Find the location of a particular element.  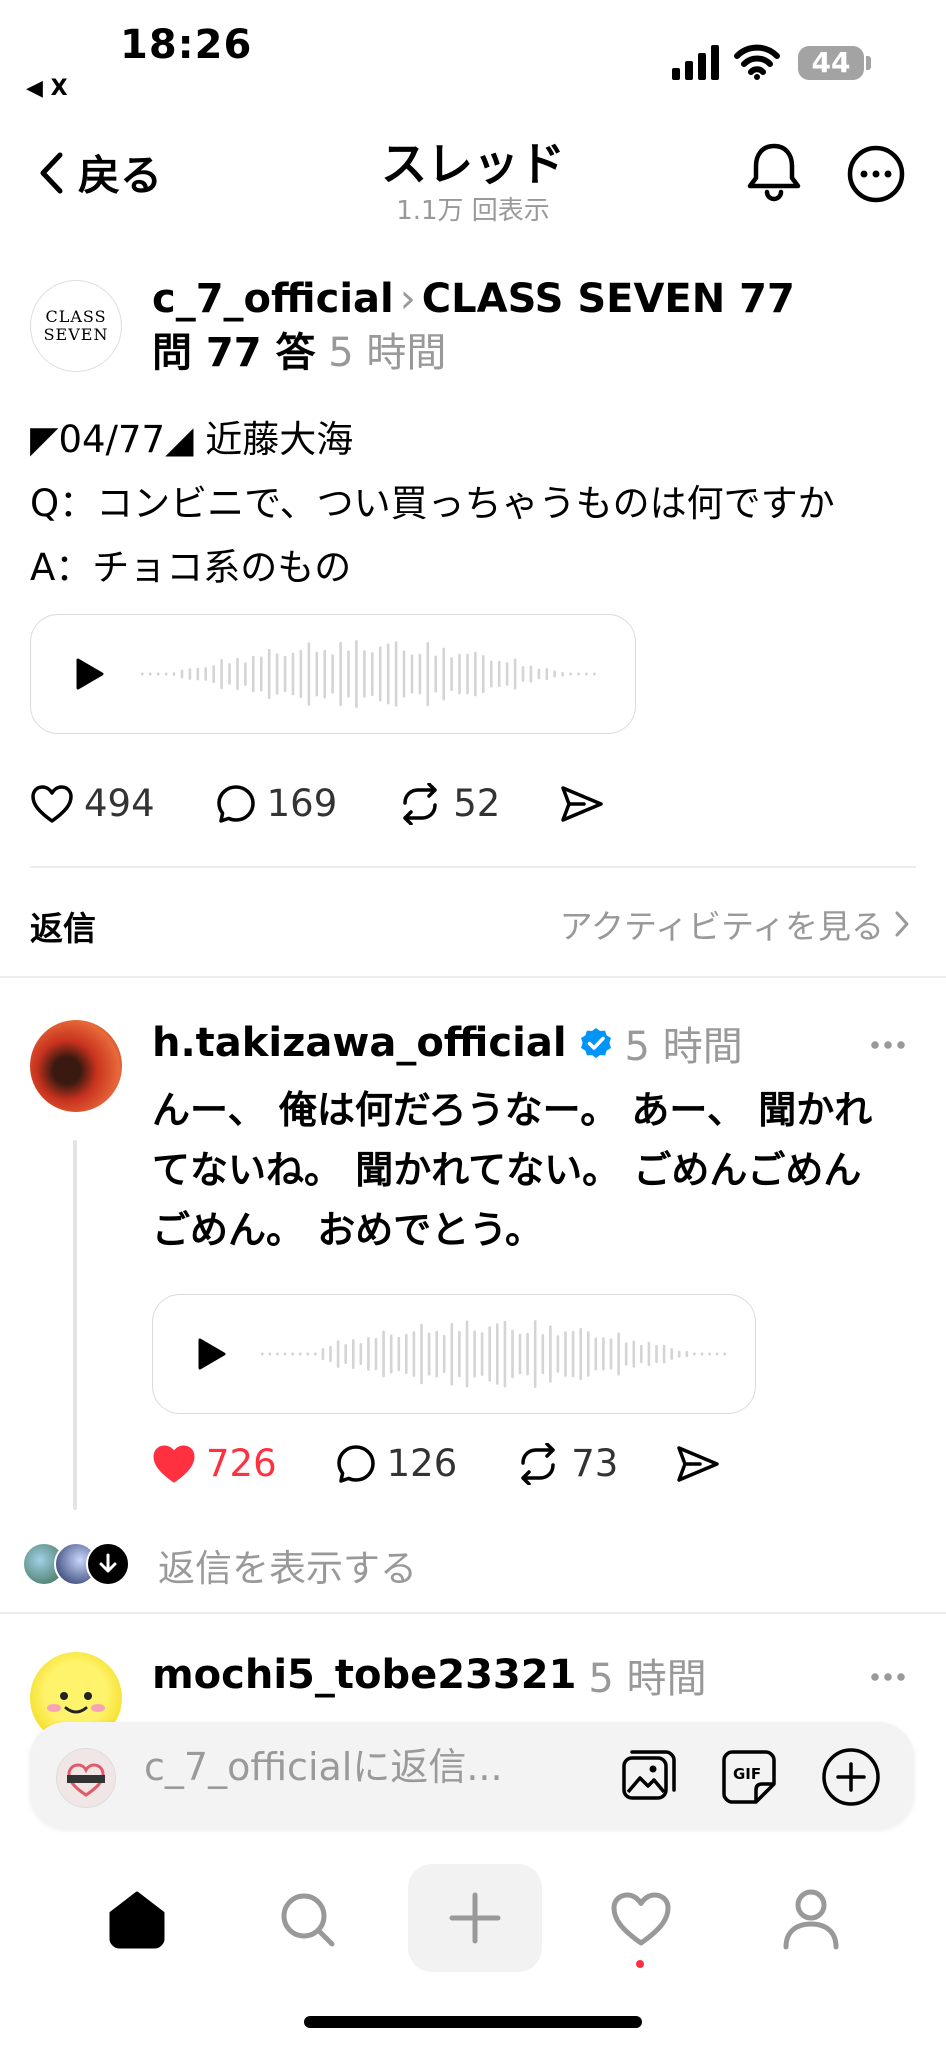

gif-icon: GIF is located at coordinates (749, 1777).